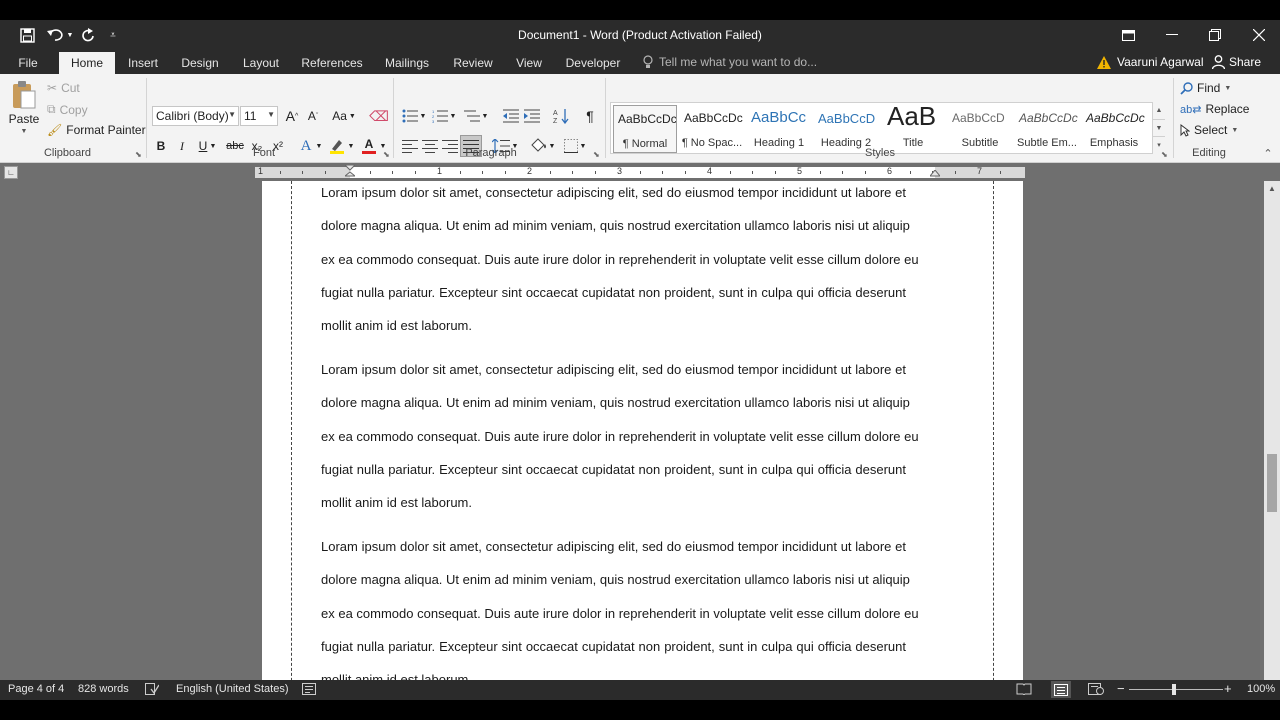 Image resolution: width=1280 pixels, height=720 pixels. I want to click on find-button: Find ▼, so click(1205, 88).